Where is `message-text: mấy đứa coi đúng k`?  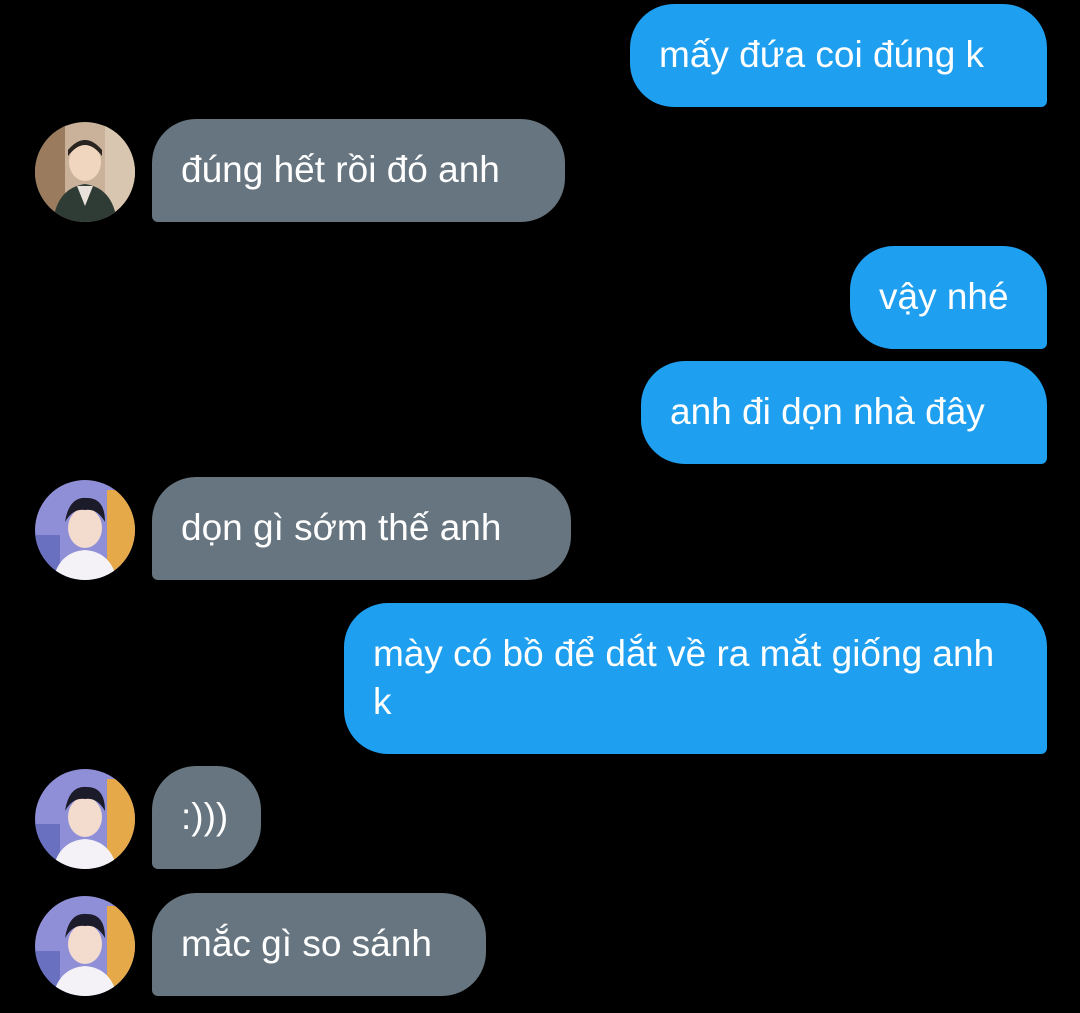 message-text: mấy đứa coi đúng k is located at coordinates (822, 54).